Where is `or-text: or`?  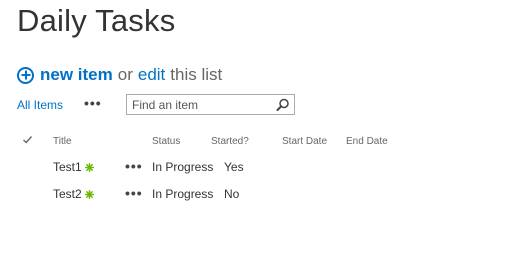
or-text: or is located at coordinates (125, 74).